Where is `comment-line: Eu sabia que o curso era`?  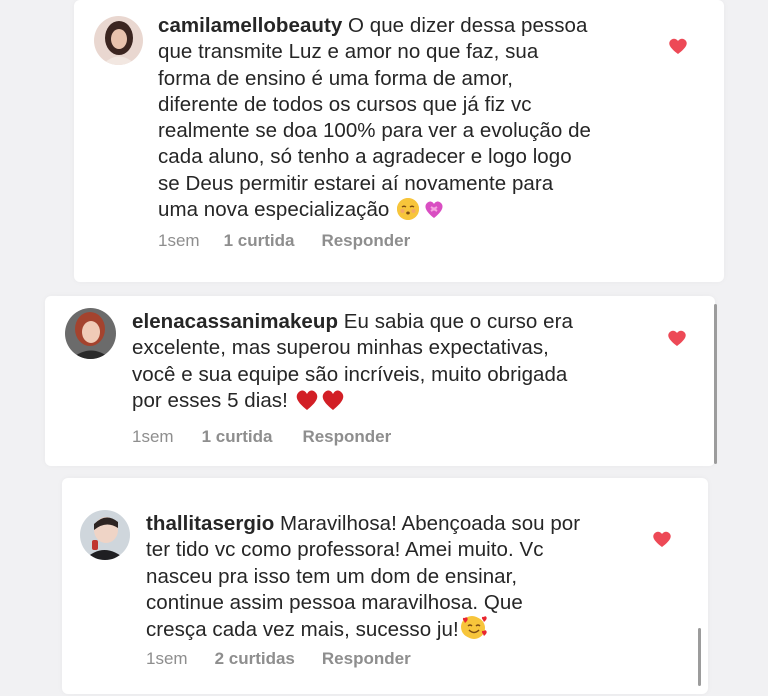 comment-line: Eu sabia que o curso era is located at coordinates (455, 321).